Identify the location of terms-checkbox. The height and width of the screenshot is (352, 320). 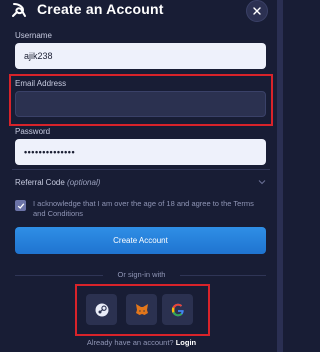
(20, 205).